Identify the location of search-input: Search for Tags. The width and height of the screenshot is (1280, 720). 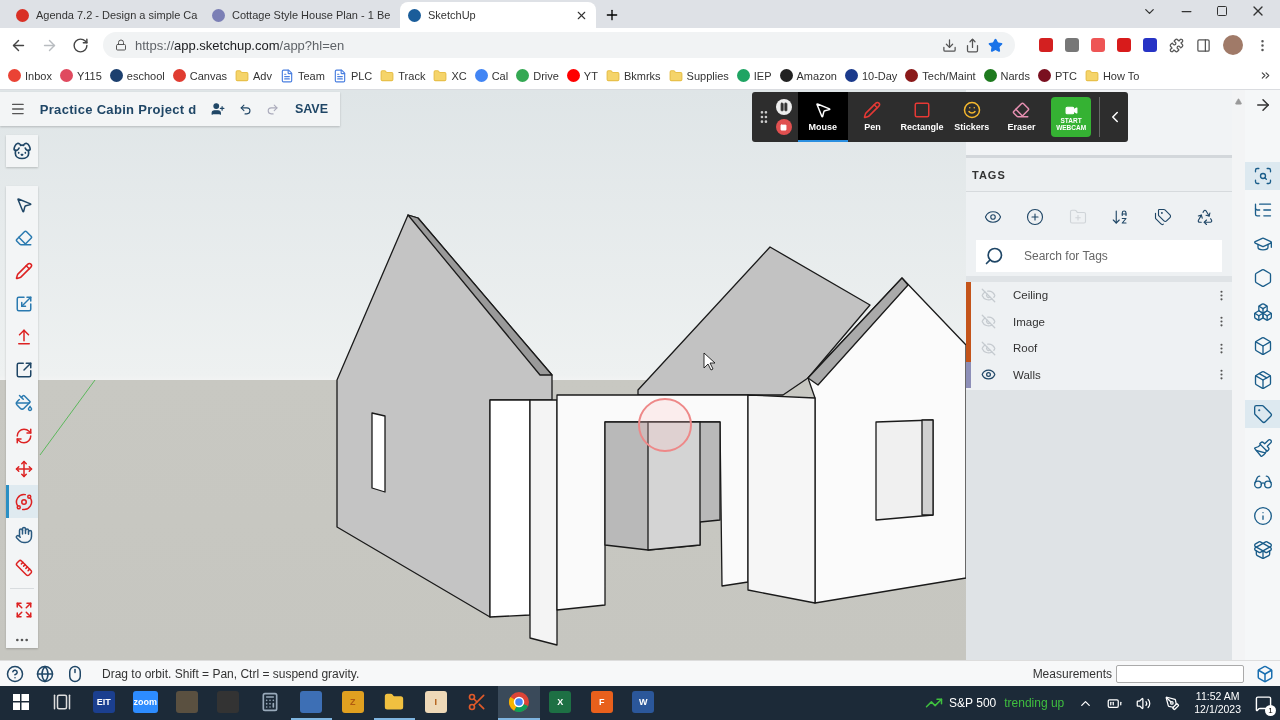
(1118, 256).